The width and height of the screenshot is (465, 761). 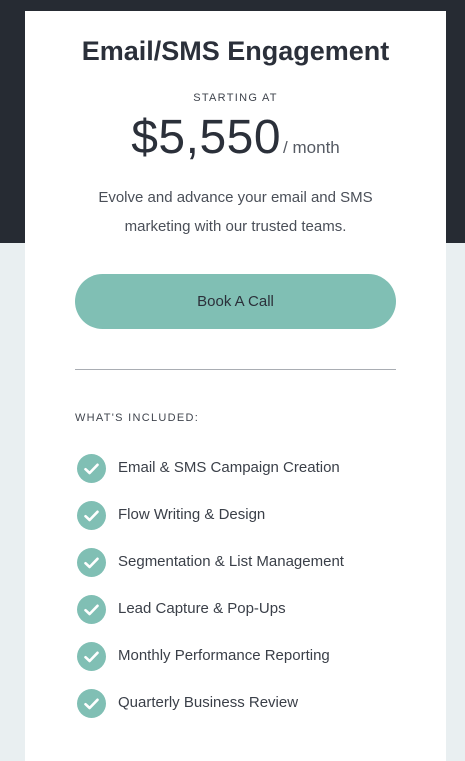 I want to click on feature-label: Monthly Performance Reporting, so click(x=224, y=655).